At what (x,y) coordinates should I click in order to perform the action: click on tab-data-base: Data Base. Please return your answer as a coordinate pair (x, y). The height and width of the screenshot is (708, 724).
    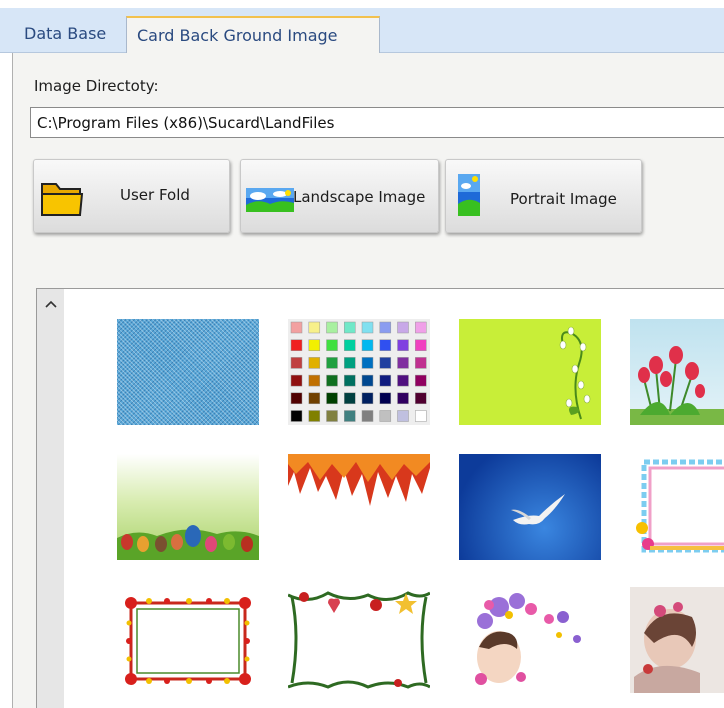
    Looking at the image, I should click on (65, 34).